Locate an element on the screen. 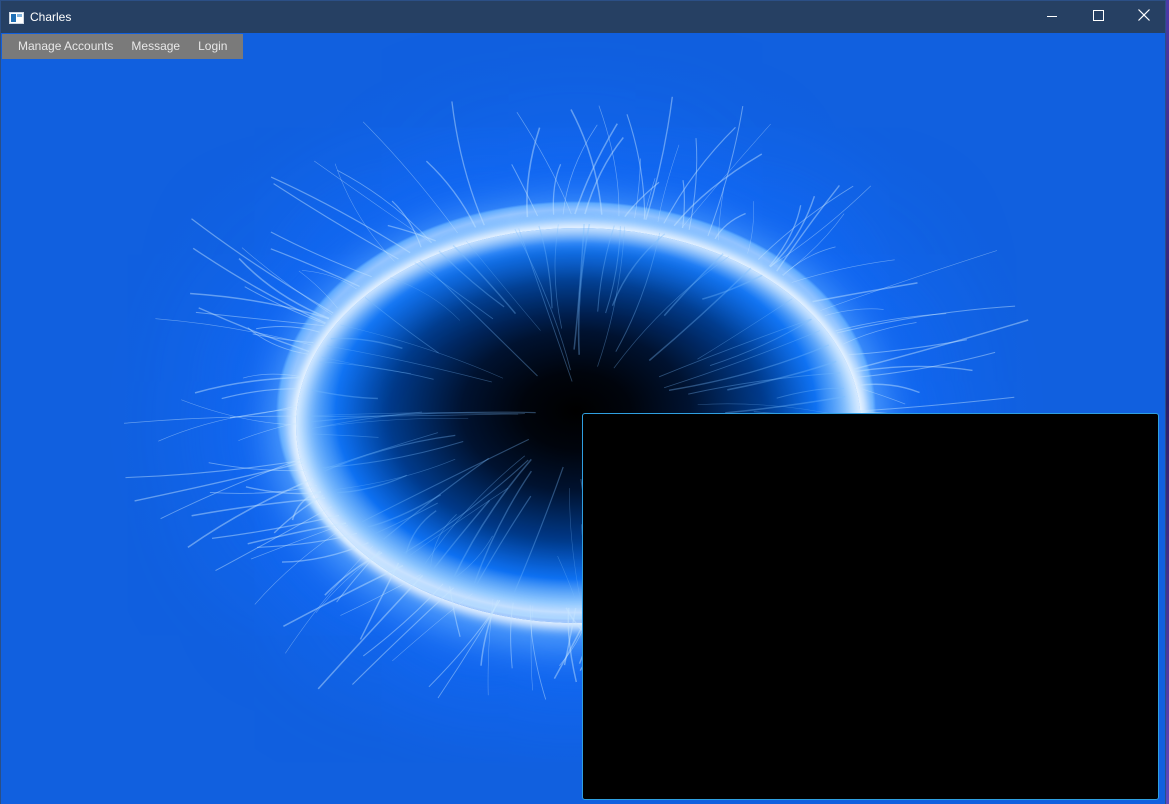 The width and height of the screenshot is (1169, 804). minimize-icon is located at coordinates (1052, 17).